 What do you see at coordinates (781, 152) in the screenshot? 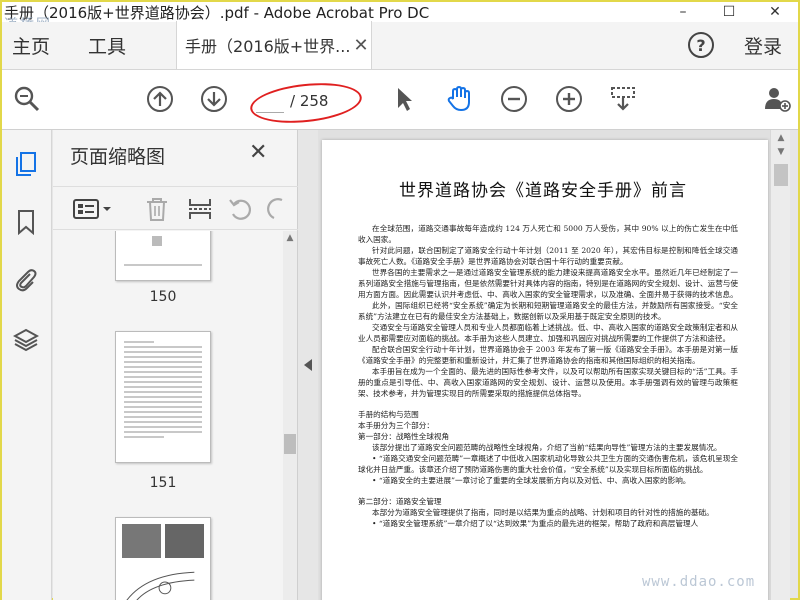
I see `scroll-down-small-icon: ▼` at bounding box center [781, 152].